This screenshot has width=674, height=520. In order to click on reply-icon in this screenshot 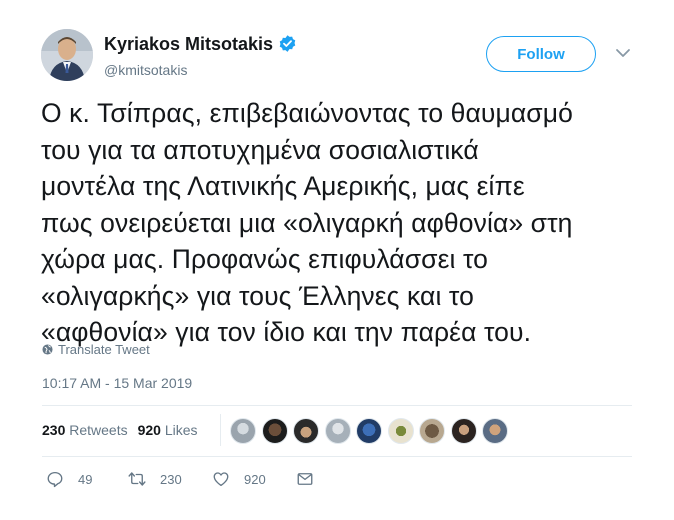, I will do `click(55, 479)`.